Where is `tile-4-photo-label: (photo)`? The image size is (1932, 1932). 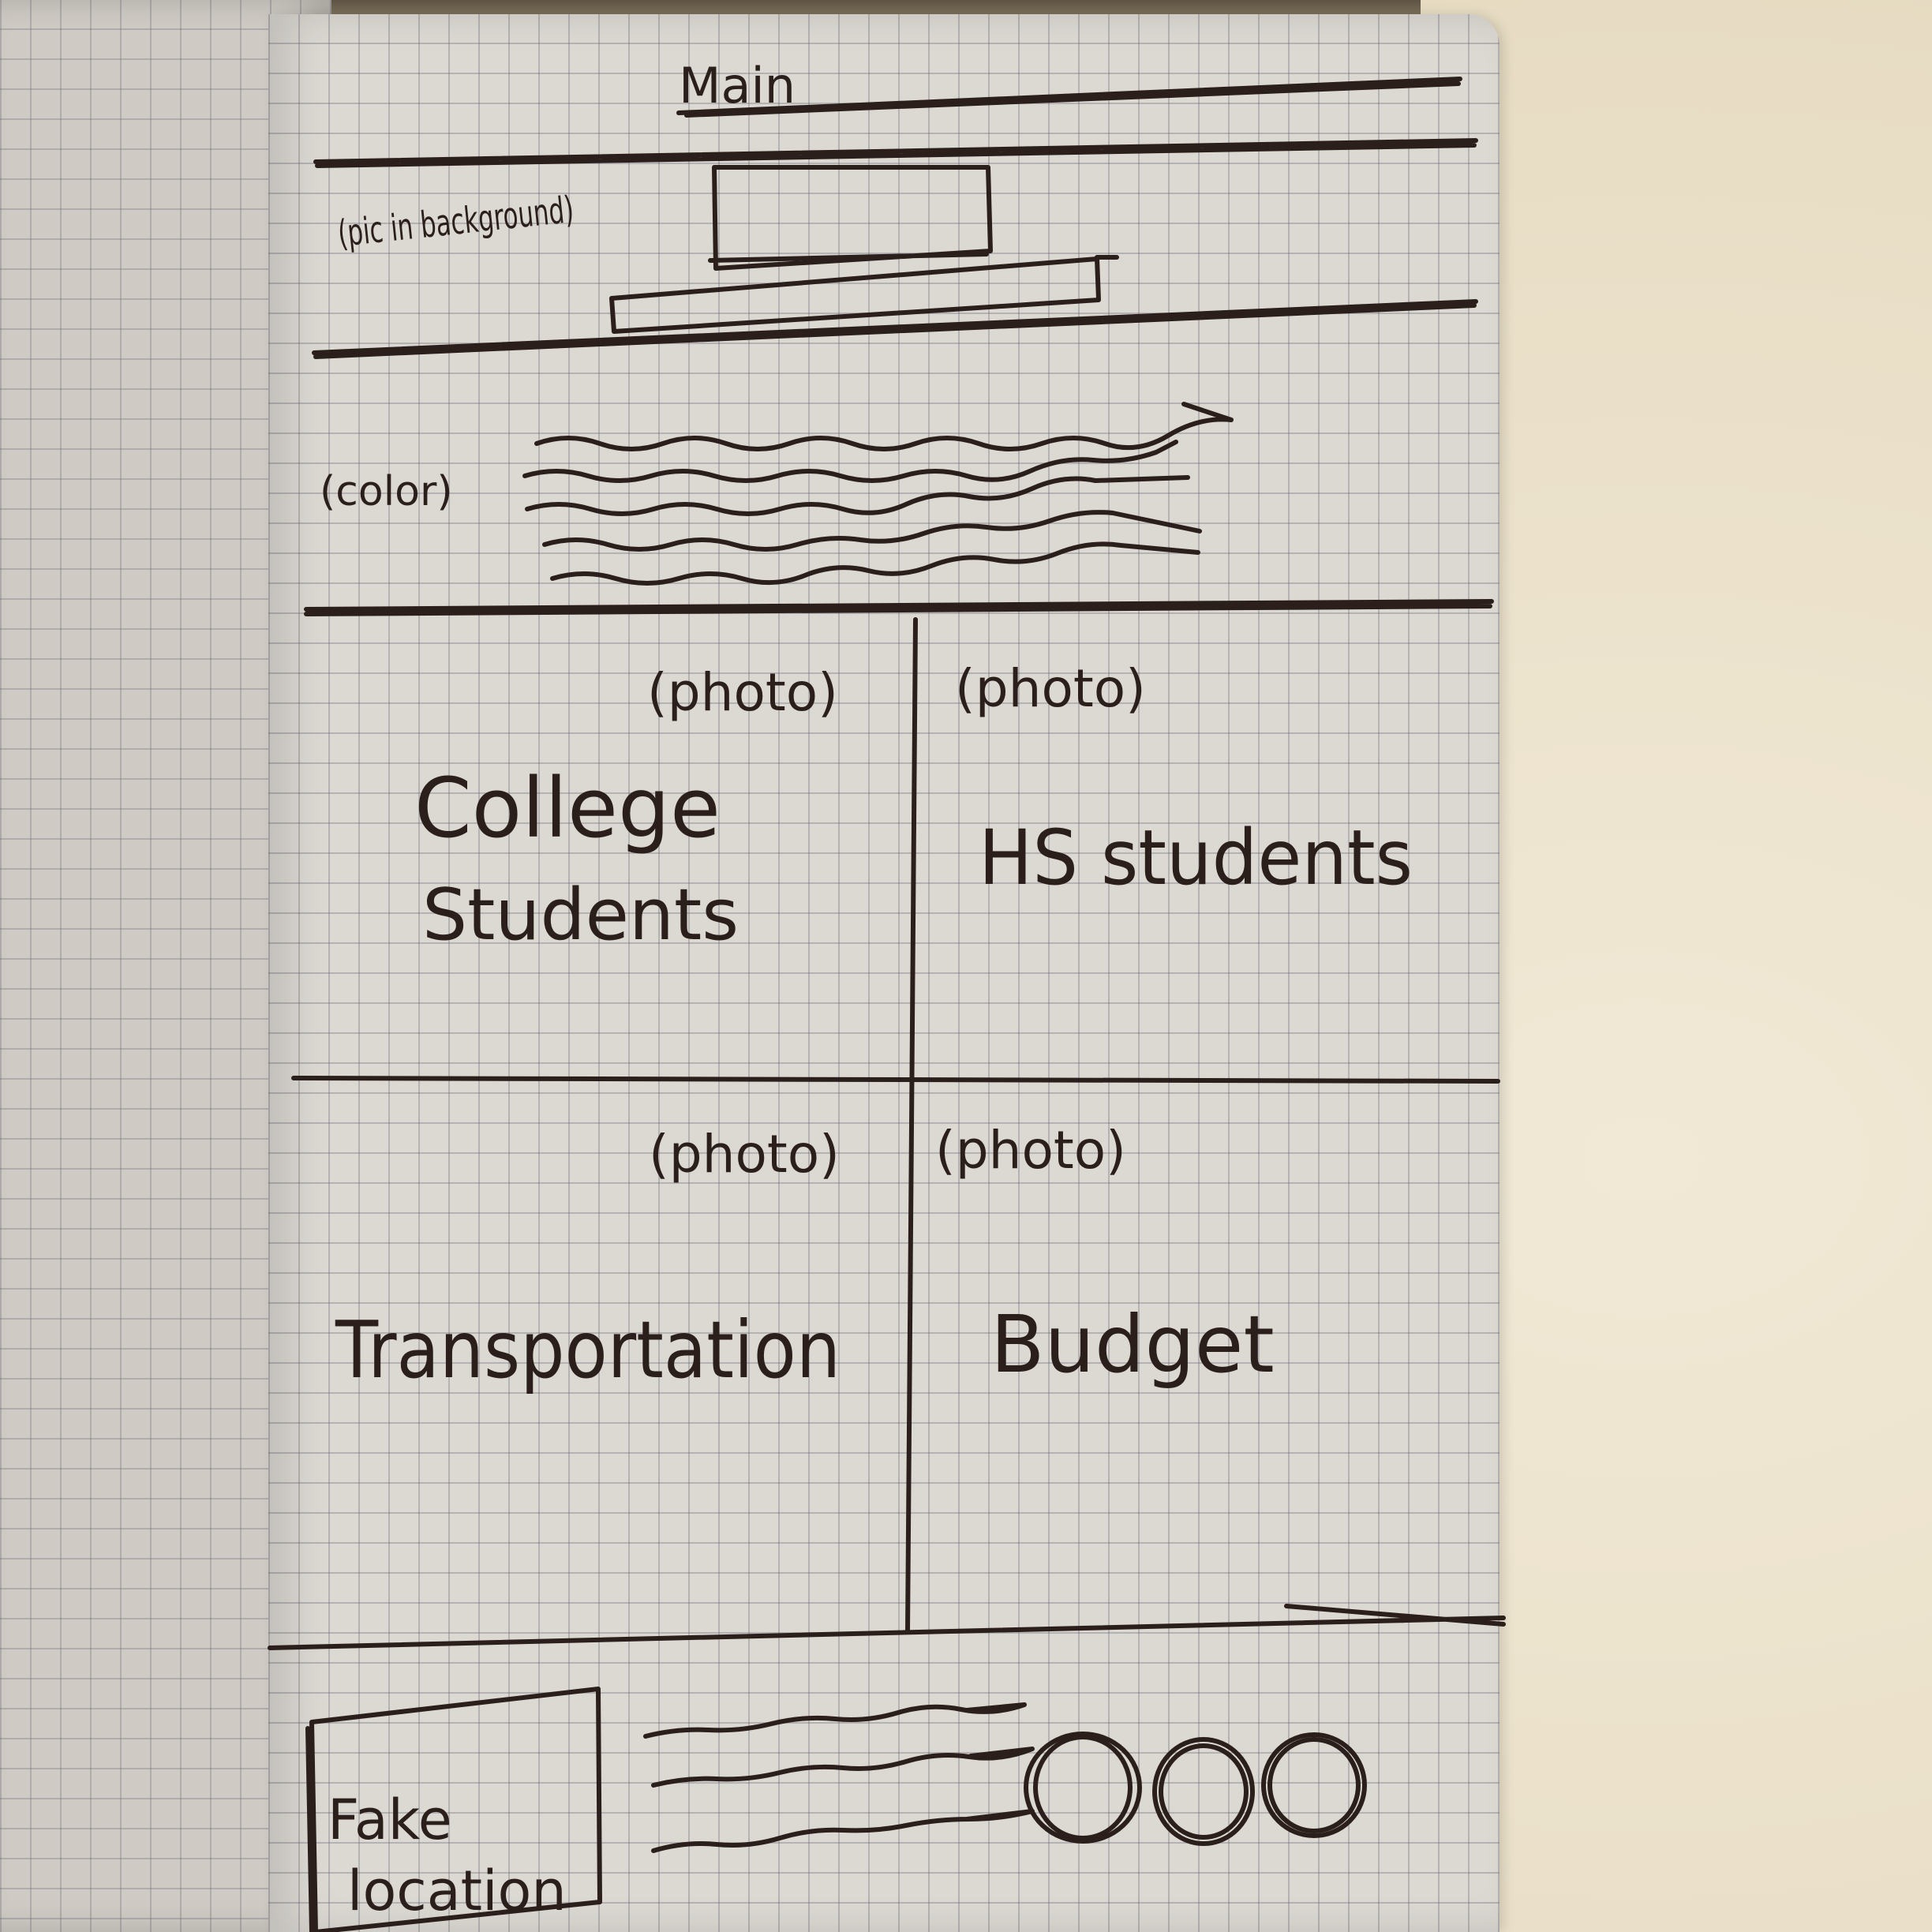
tile-4-photo-label: (photo) is located at coordinates (1030, 1150).